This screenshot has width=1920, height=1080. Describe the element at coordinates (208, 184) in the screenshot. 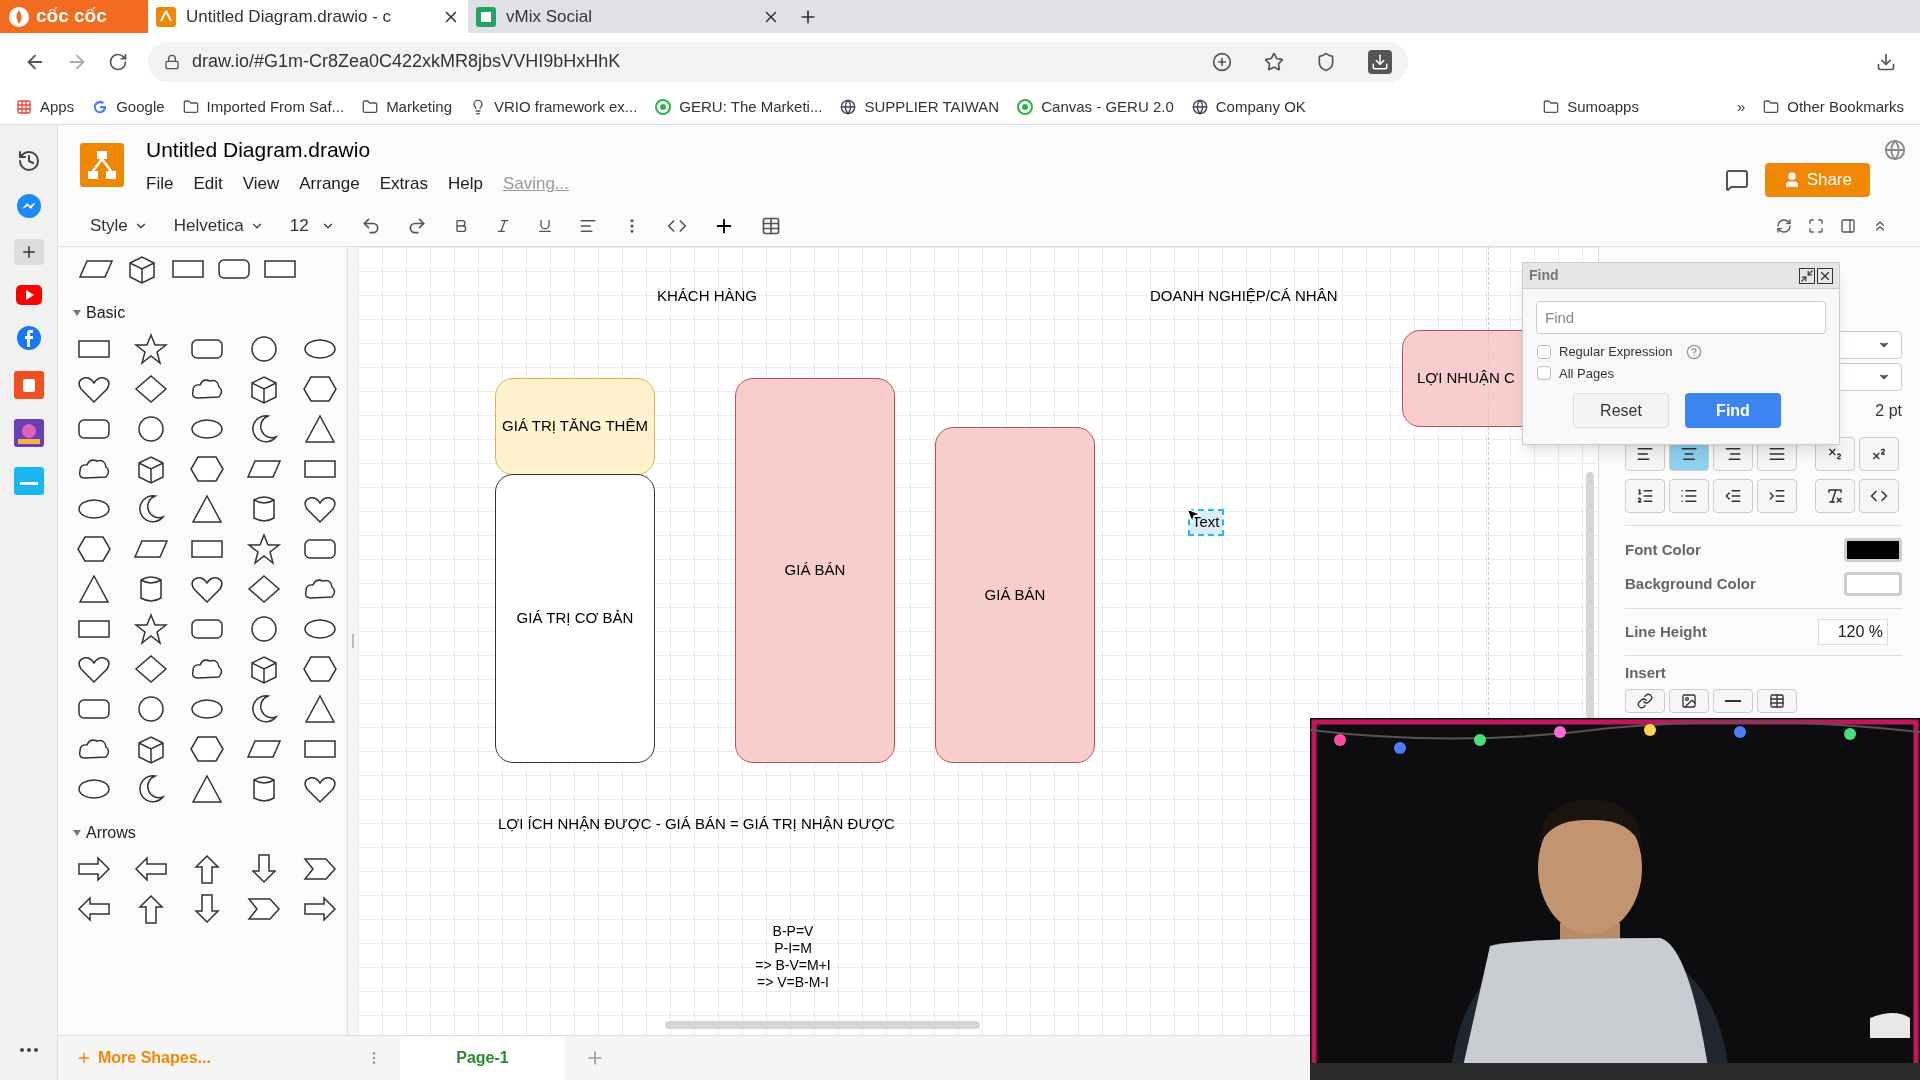

I see `menu-item: Edit` at that location.